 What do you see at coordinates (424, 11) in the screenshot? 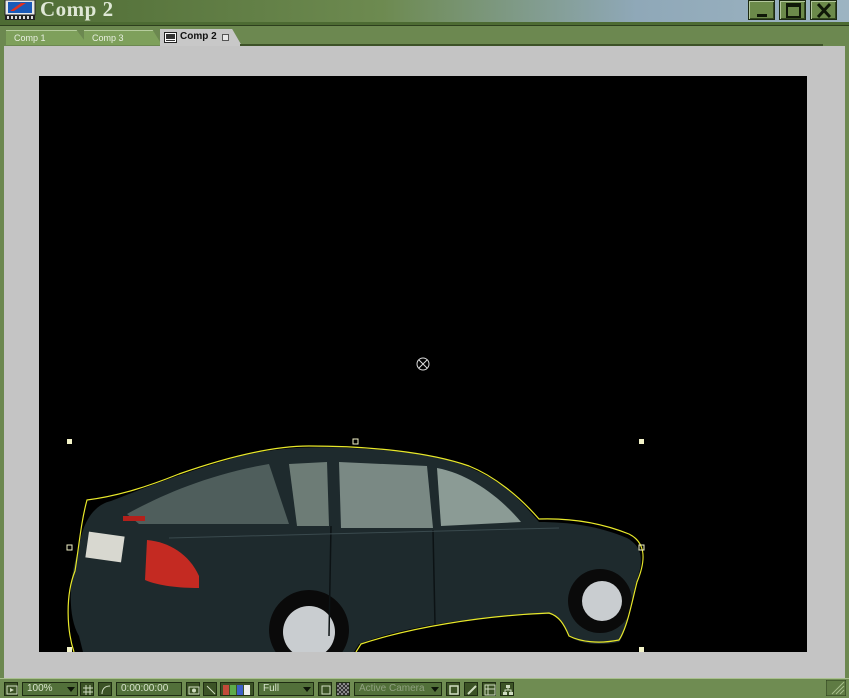
I see `title-bar: Comp 2` at bounding box center [424, 11].